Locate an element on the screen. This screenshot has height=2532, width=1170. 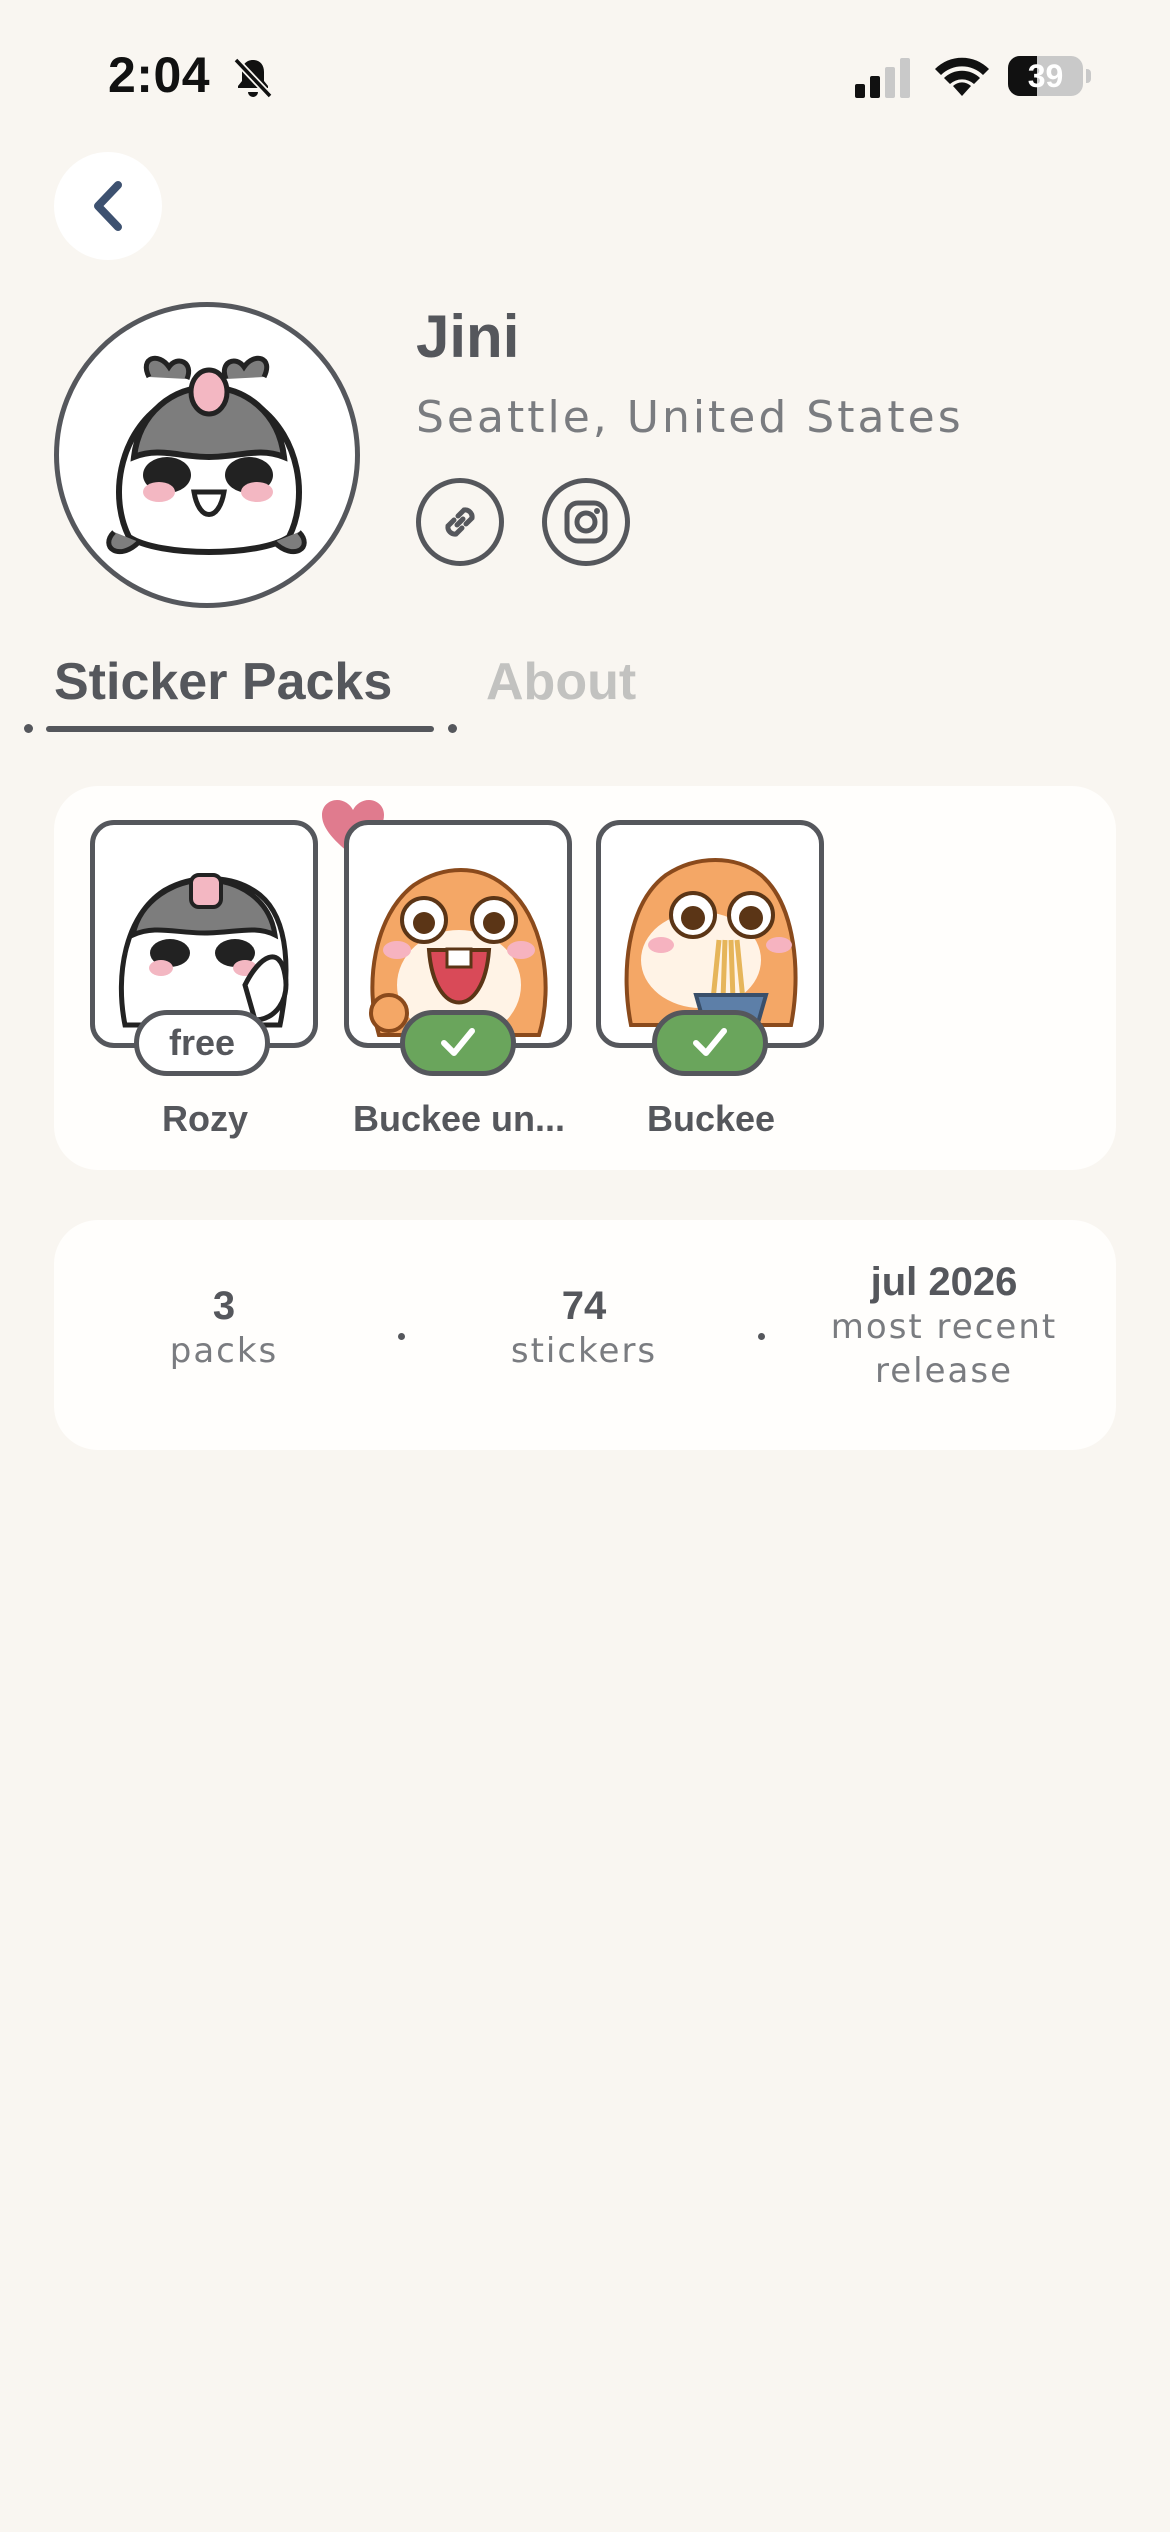
stat-packs: 3 packs is located at coordinates (224, 1328).